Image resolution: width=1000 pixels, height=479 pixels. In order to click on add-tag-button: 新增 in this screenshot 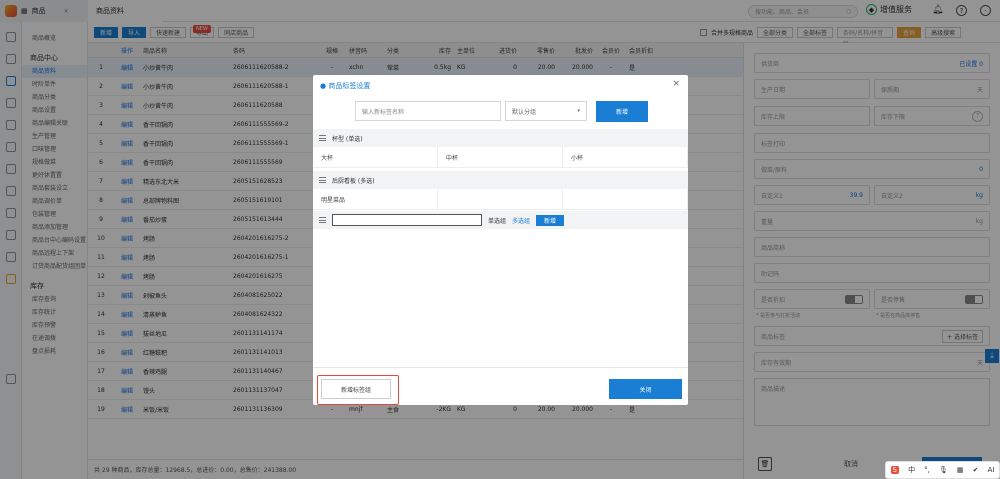, I will do `click(622, 111)`.